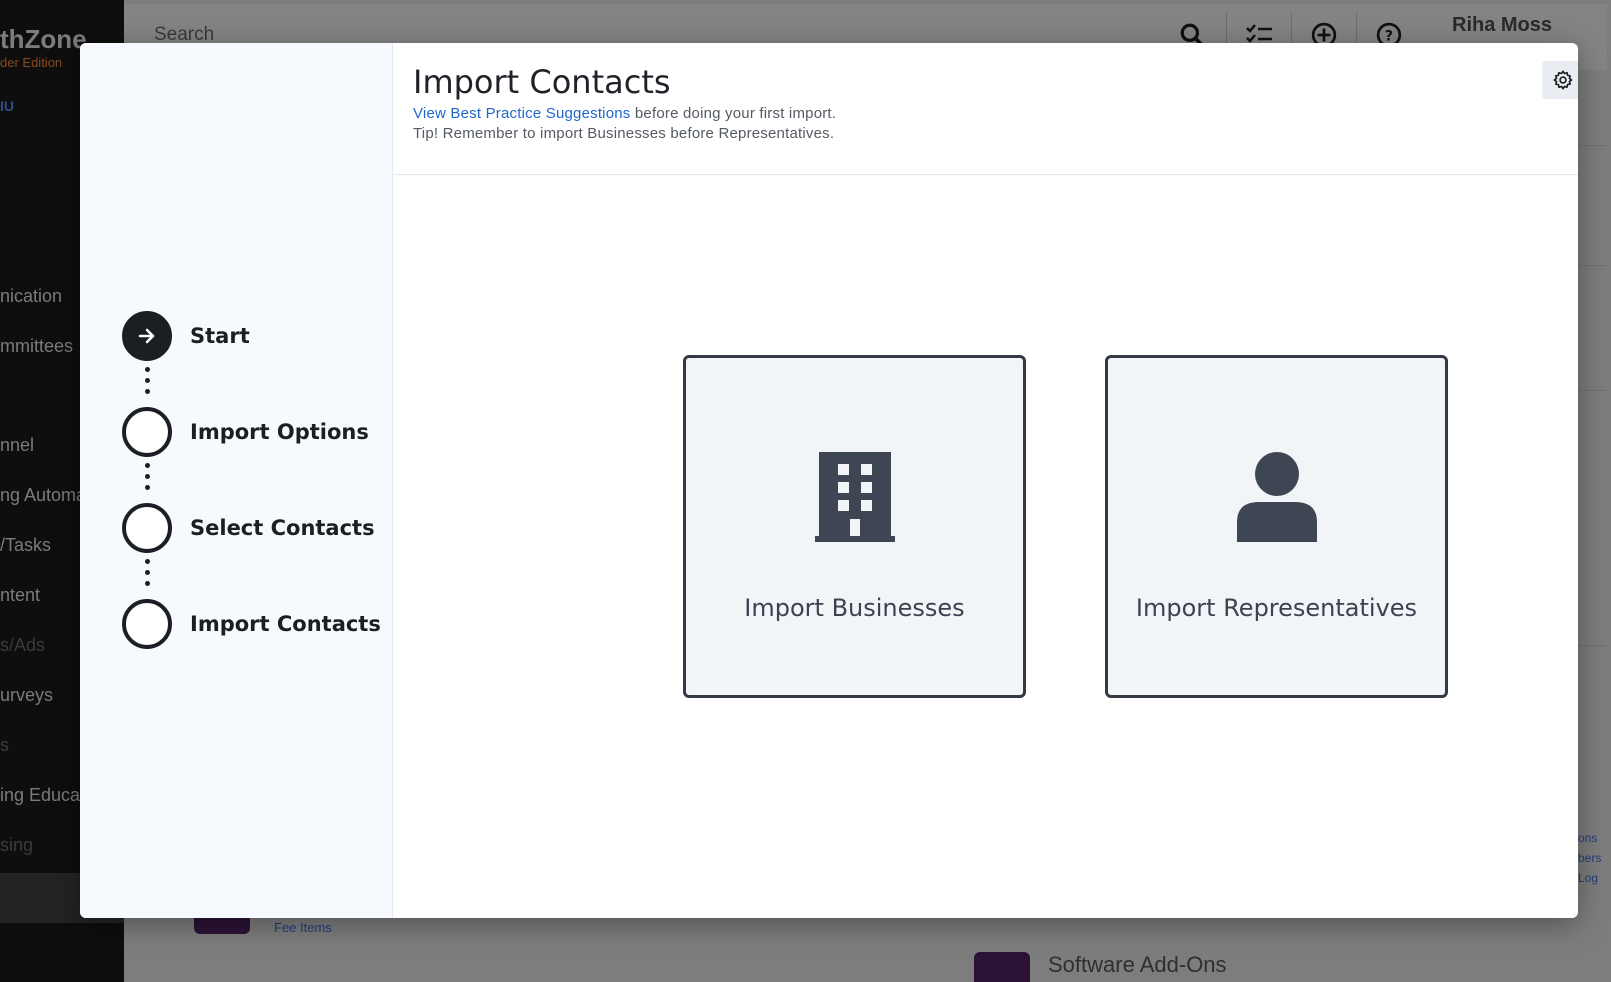 The width and height of the screenshot is (1611, 982). I want to click on import-representatives-label: Import Representatives, so click(1276, 608).